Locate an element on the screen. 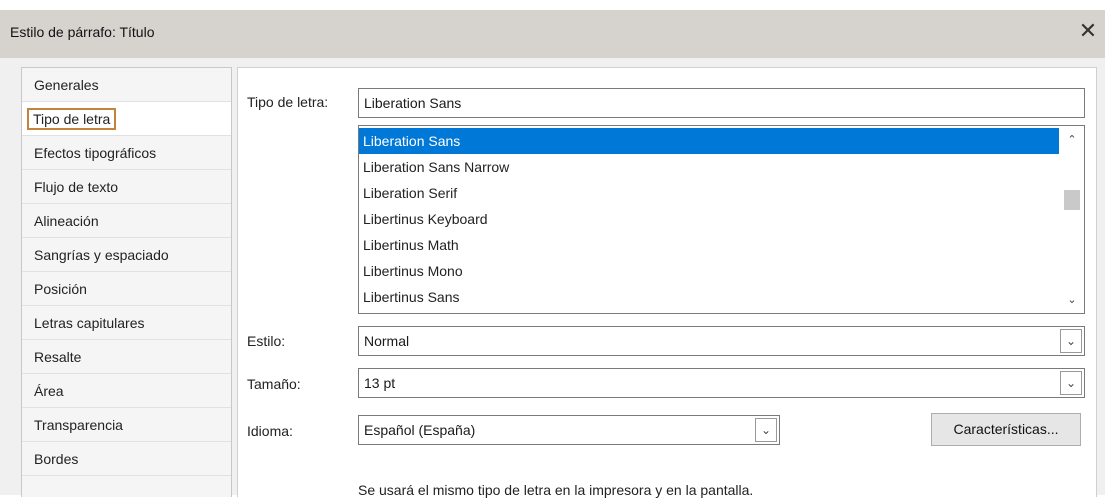 The height and width of the screenshot is (498, 1105). sidebar-item-generales: Generales is located at coordinates (126, 85).